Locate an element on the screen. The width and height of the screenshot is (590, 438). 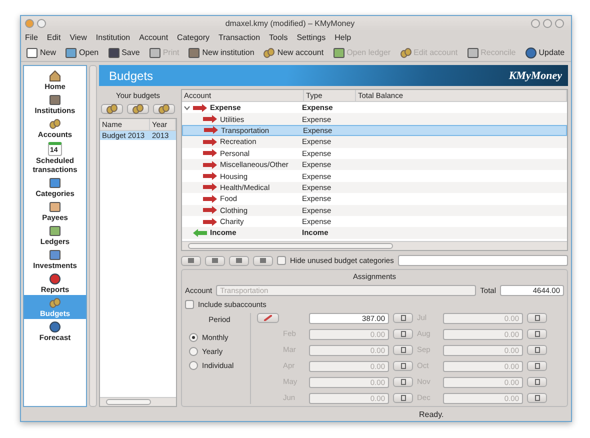
window-title: dmaxel.kmy (modified) – KMyMoney is located at coordinates (290, 23).